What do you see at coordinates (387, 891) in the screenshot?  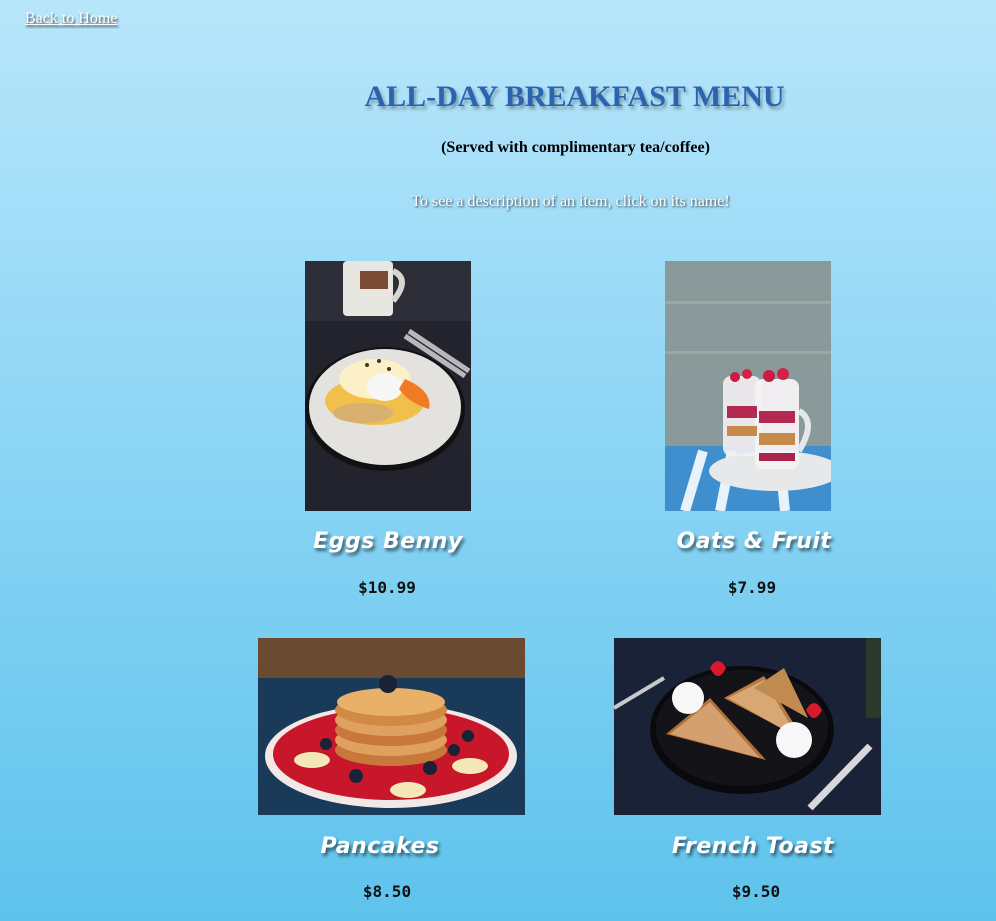 I see `menu-item-price: $8.50` at bounding box center [387, 891].